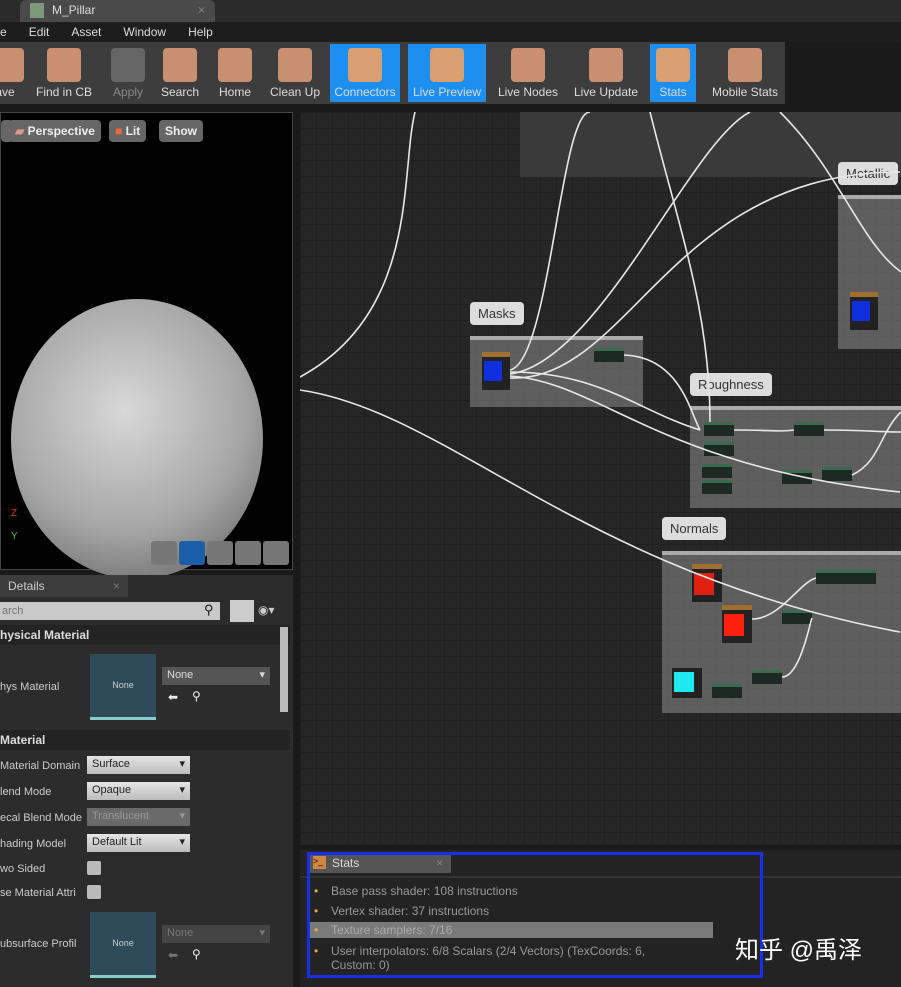 The image size is (901, 987). What do you see at coordinates (450, 32) in the screenshot?
I see `menu-bar: e Edit Asset Window Help` at bounding box center [450, 32].